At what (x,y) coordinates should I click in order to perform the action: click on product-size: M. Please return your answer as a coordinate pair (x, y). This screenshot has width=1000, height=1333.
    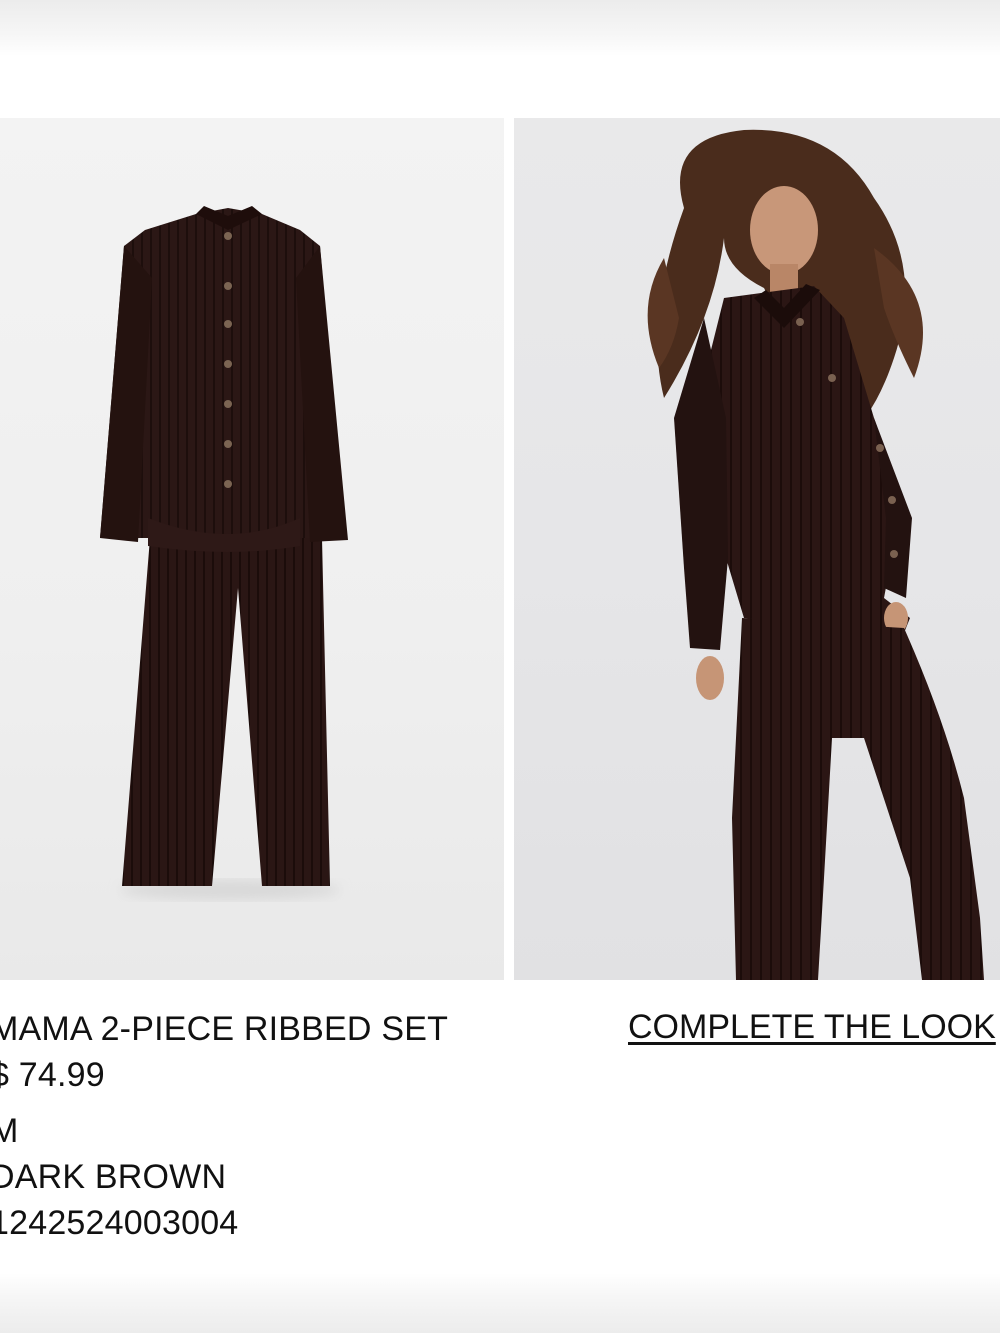
    Looking at the image, I should click on (9, 1131).